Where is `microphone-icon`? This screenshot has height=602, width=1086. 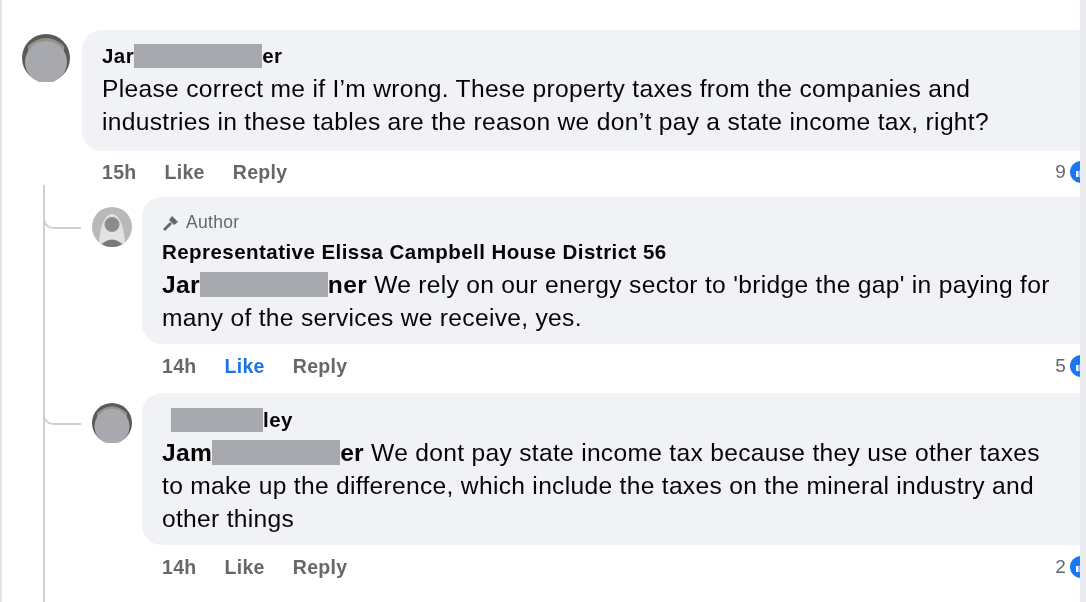 microphone-icon is located at coordinates (171, 222).